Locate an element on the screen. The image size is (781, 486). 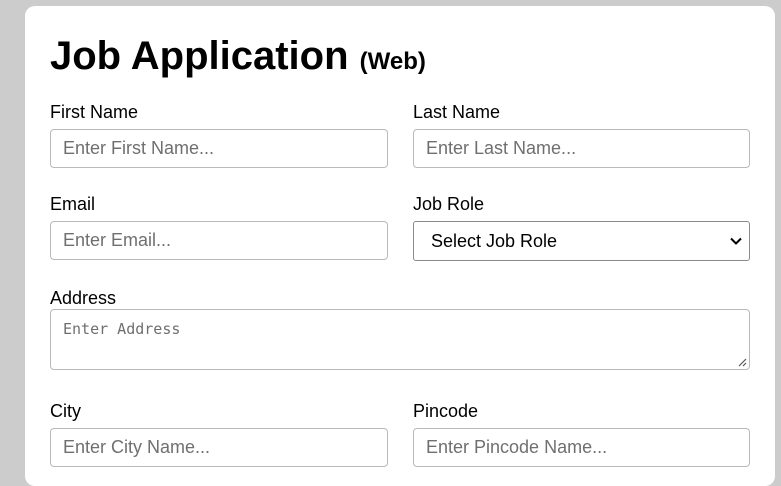
form-title: Job Application is located at coordinates (199, 56).